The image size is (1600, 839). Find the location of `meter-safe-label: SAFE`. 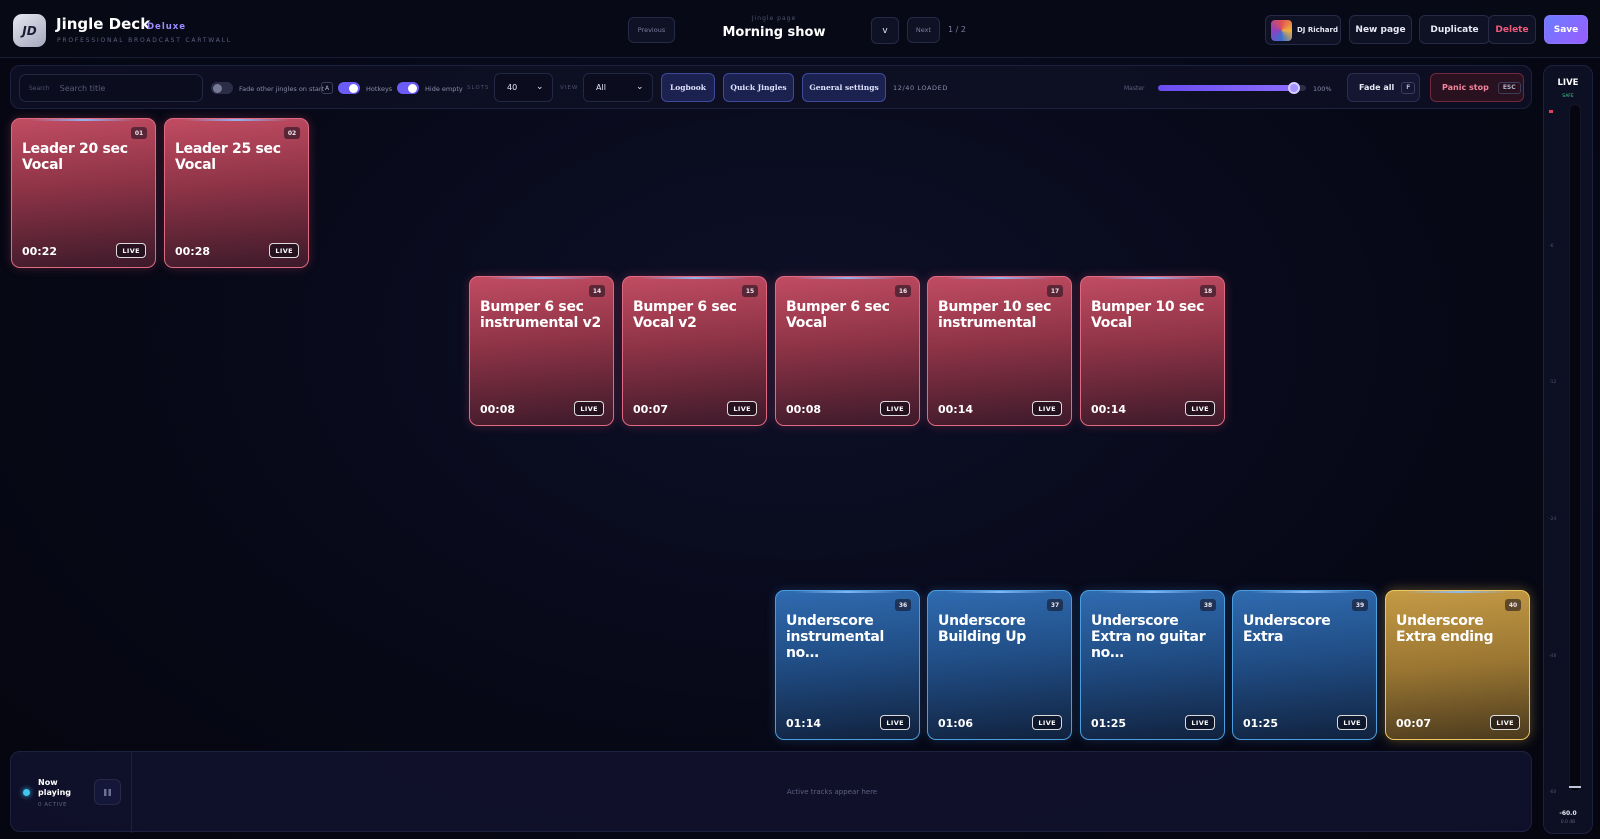

meter-safe-label: SAFE is located at coordinates (1568, 96).